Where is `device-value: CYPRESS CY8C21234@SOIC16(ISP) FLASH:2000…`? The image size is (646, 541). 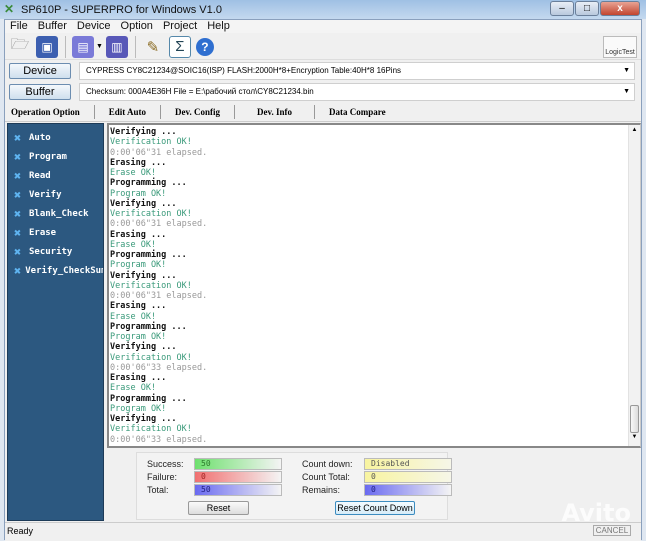
device-value: CYPRESS CY8C21234@SOIC16(ISP) FLASH:2000… is located at coordinates (244, 70).